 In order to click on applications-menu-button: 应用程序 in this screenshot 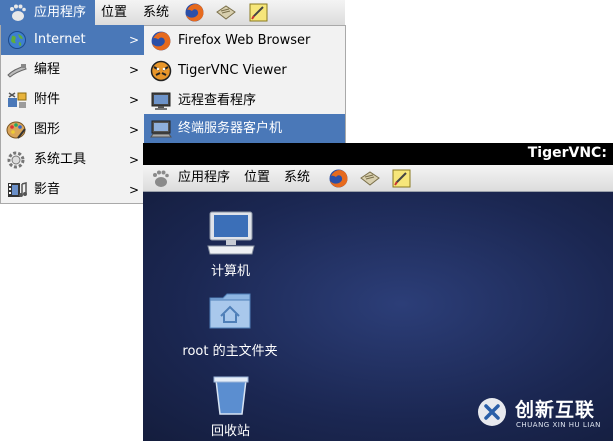, I will do `click(47, 12)`.